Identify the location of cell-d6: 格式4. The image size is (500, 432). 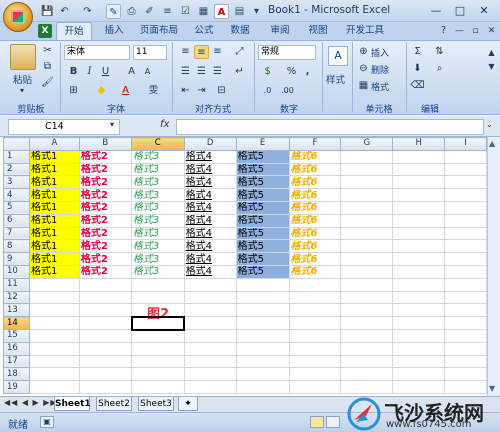
(210, 220).